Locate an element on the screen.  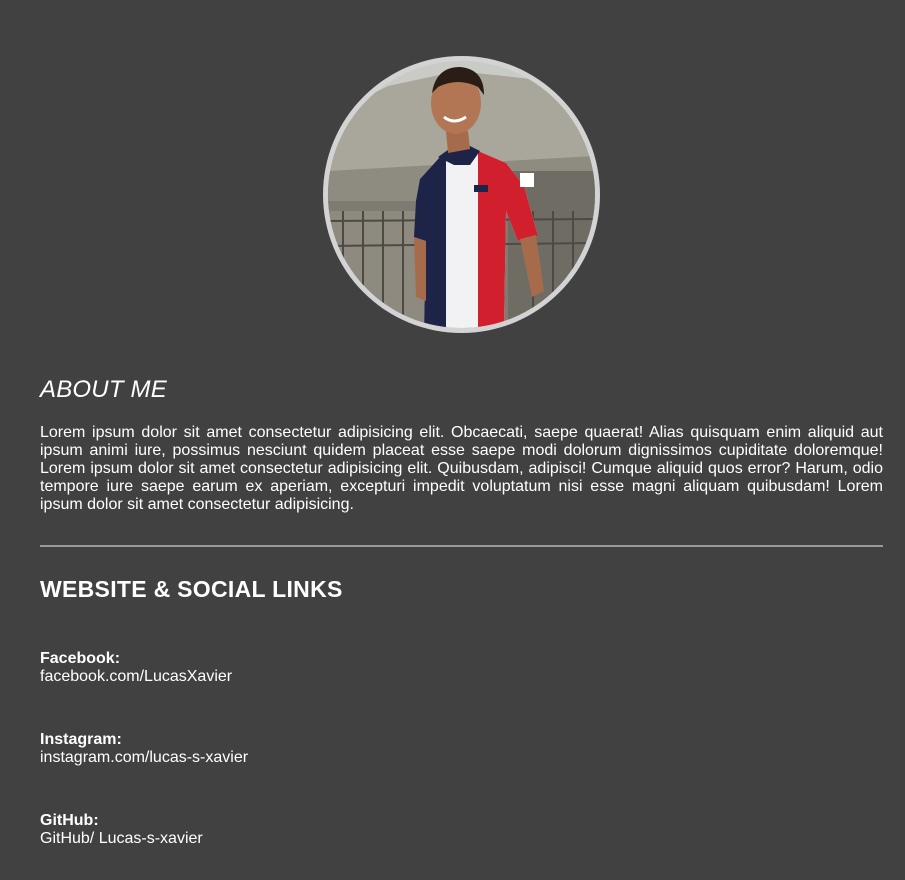
links-title: WEBSITE & SOCIAL LINKS is located at coordinates (191, 589).